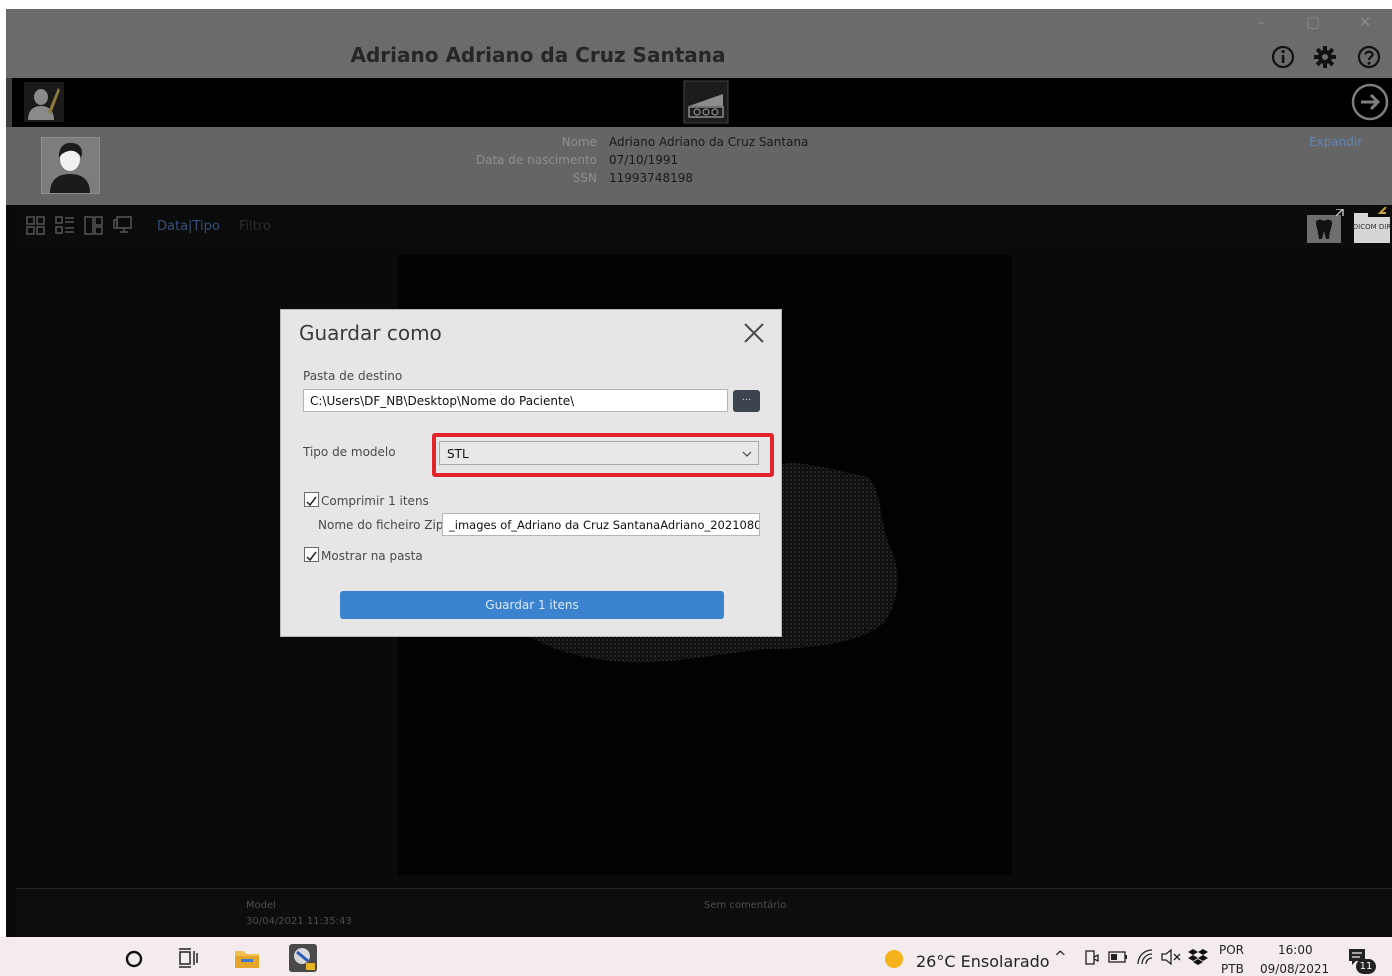 The width and height of the screenshot is (1392, 976). Describe the element at coordinates (532, 605) in the screenshot. I see `save-button: Guardar 1 itens` at that location.